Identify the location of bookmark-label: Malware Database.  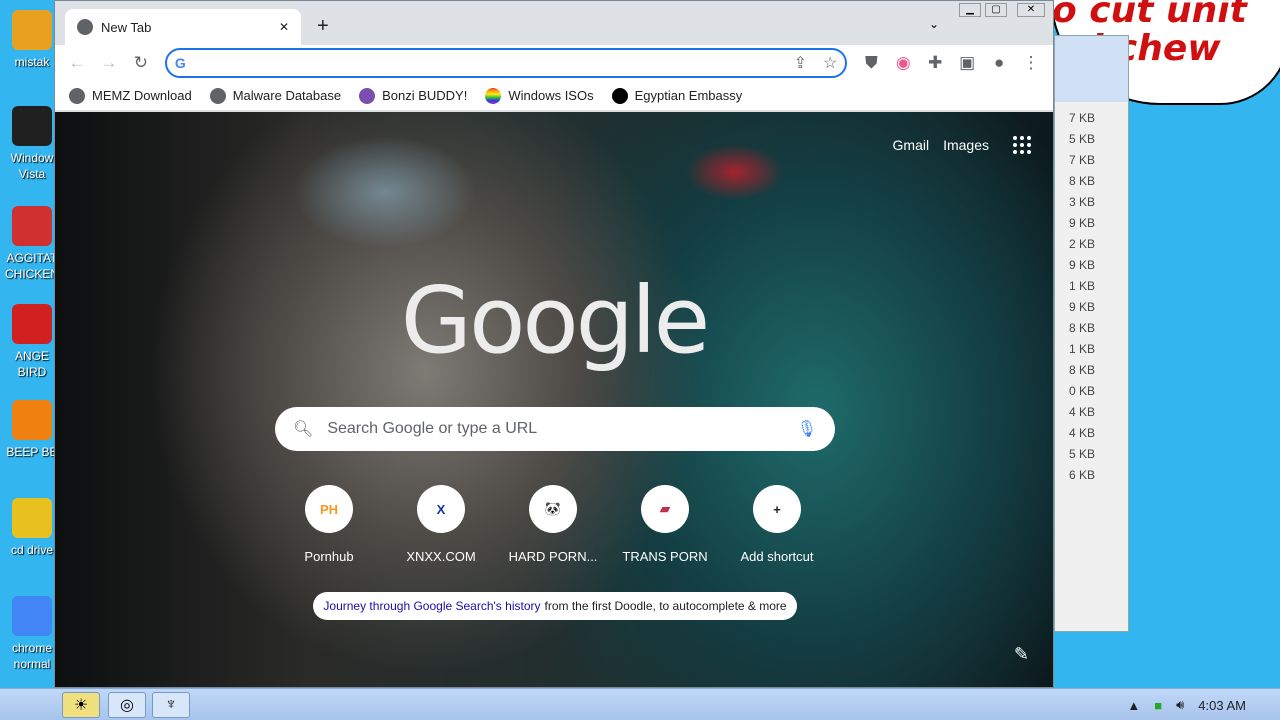
(287, 95).